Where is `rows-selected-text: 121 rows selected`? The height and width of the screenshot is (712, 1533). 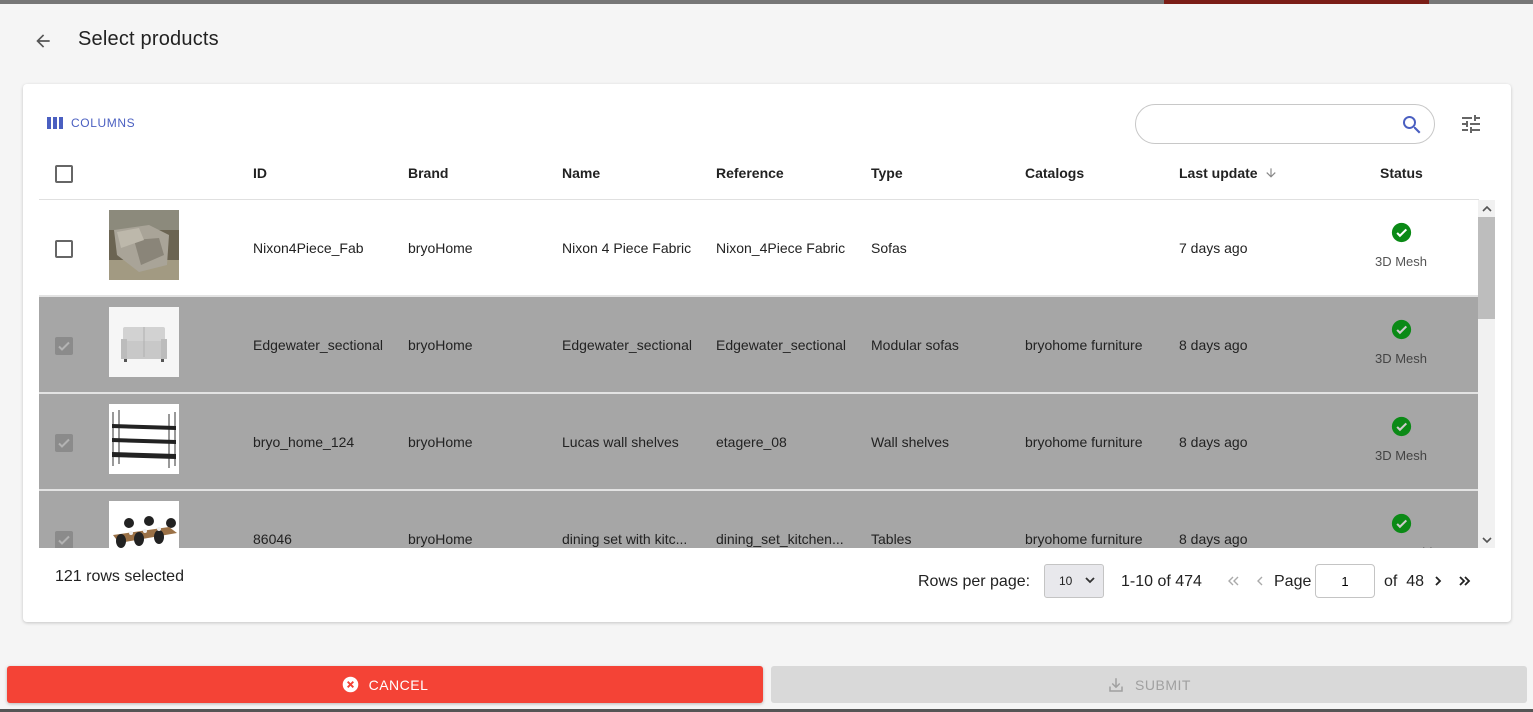
rows-selected-text: 121 rows selected is located at coordinates (119, 577).